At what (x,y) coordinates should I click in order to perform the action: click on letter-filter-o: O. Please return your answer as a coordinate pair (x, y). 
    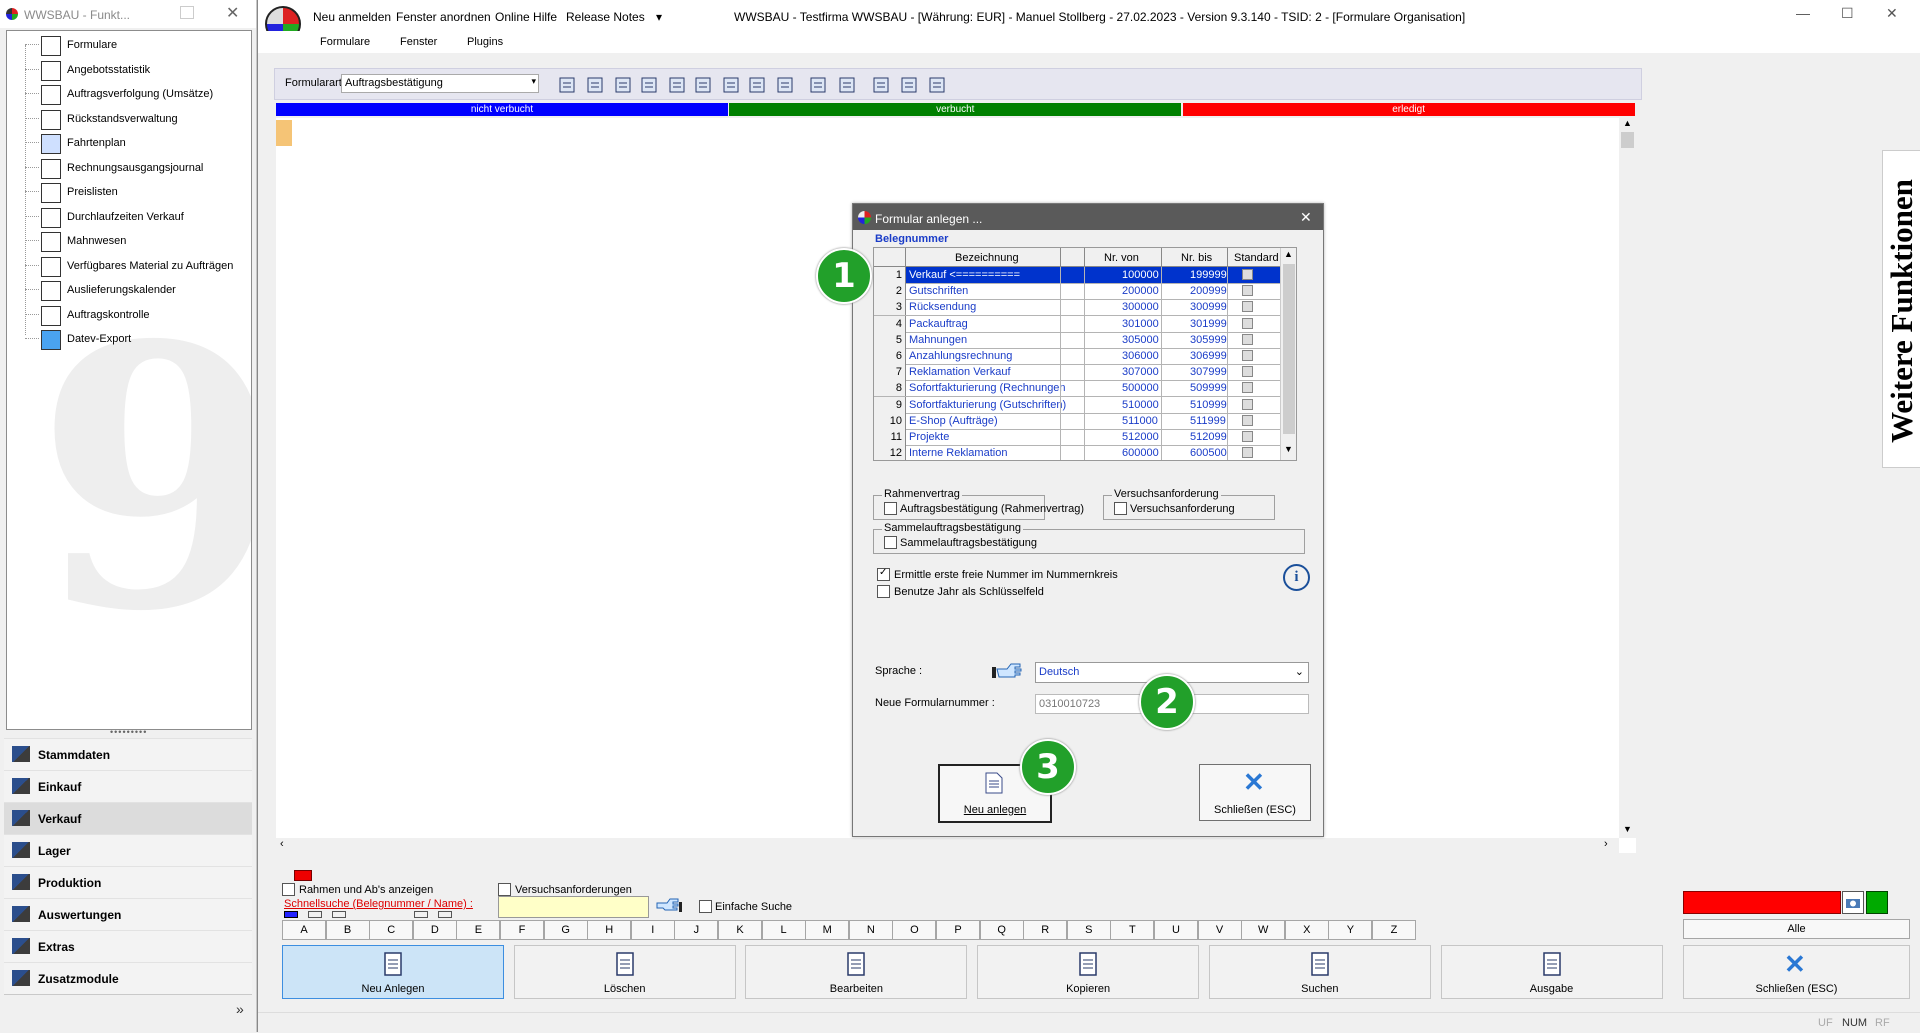
    Looking at the image, I should click on (914, 930).